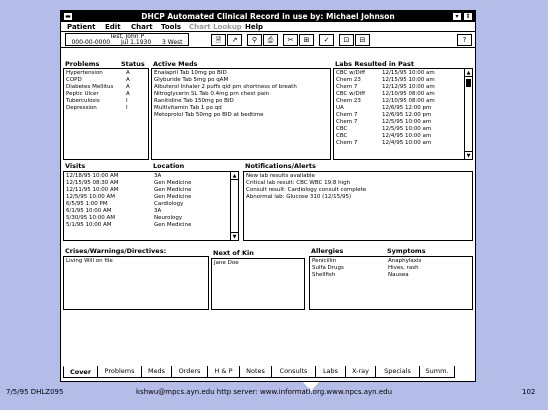  I want to click on list-item: 12/15/95 08:30 AM Gen Medicine, so click(147, 183).